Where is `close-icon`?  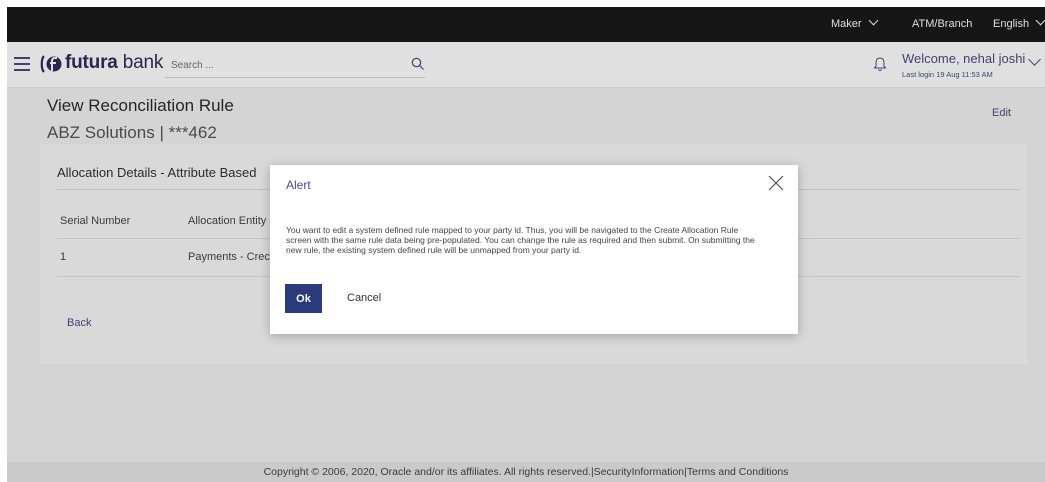 close-icon is located at coordinates (776, 183).